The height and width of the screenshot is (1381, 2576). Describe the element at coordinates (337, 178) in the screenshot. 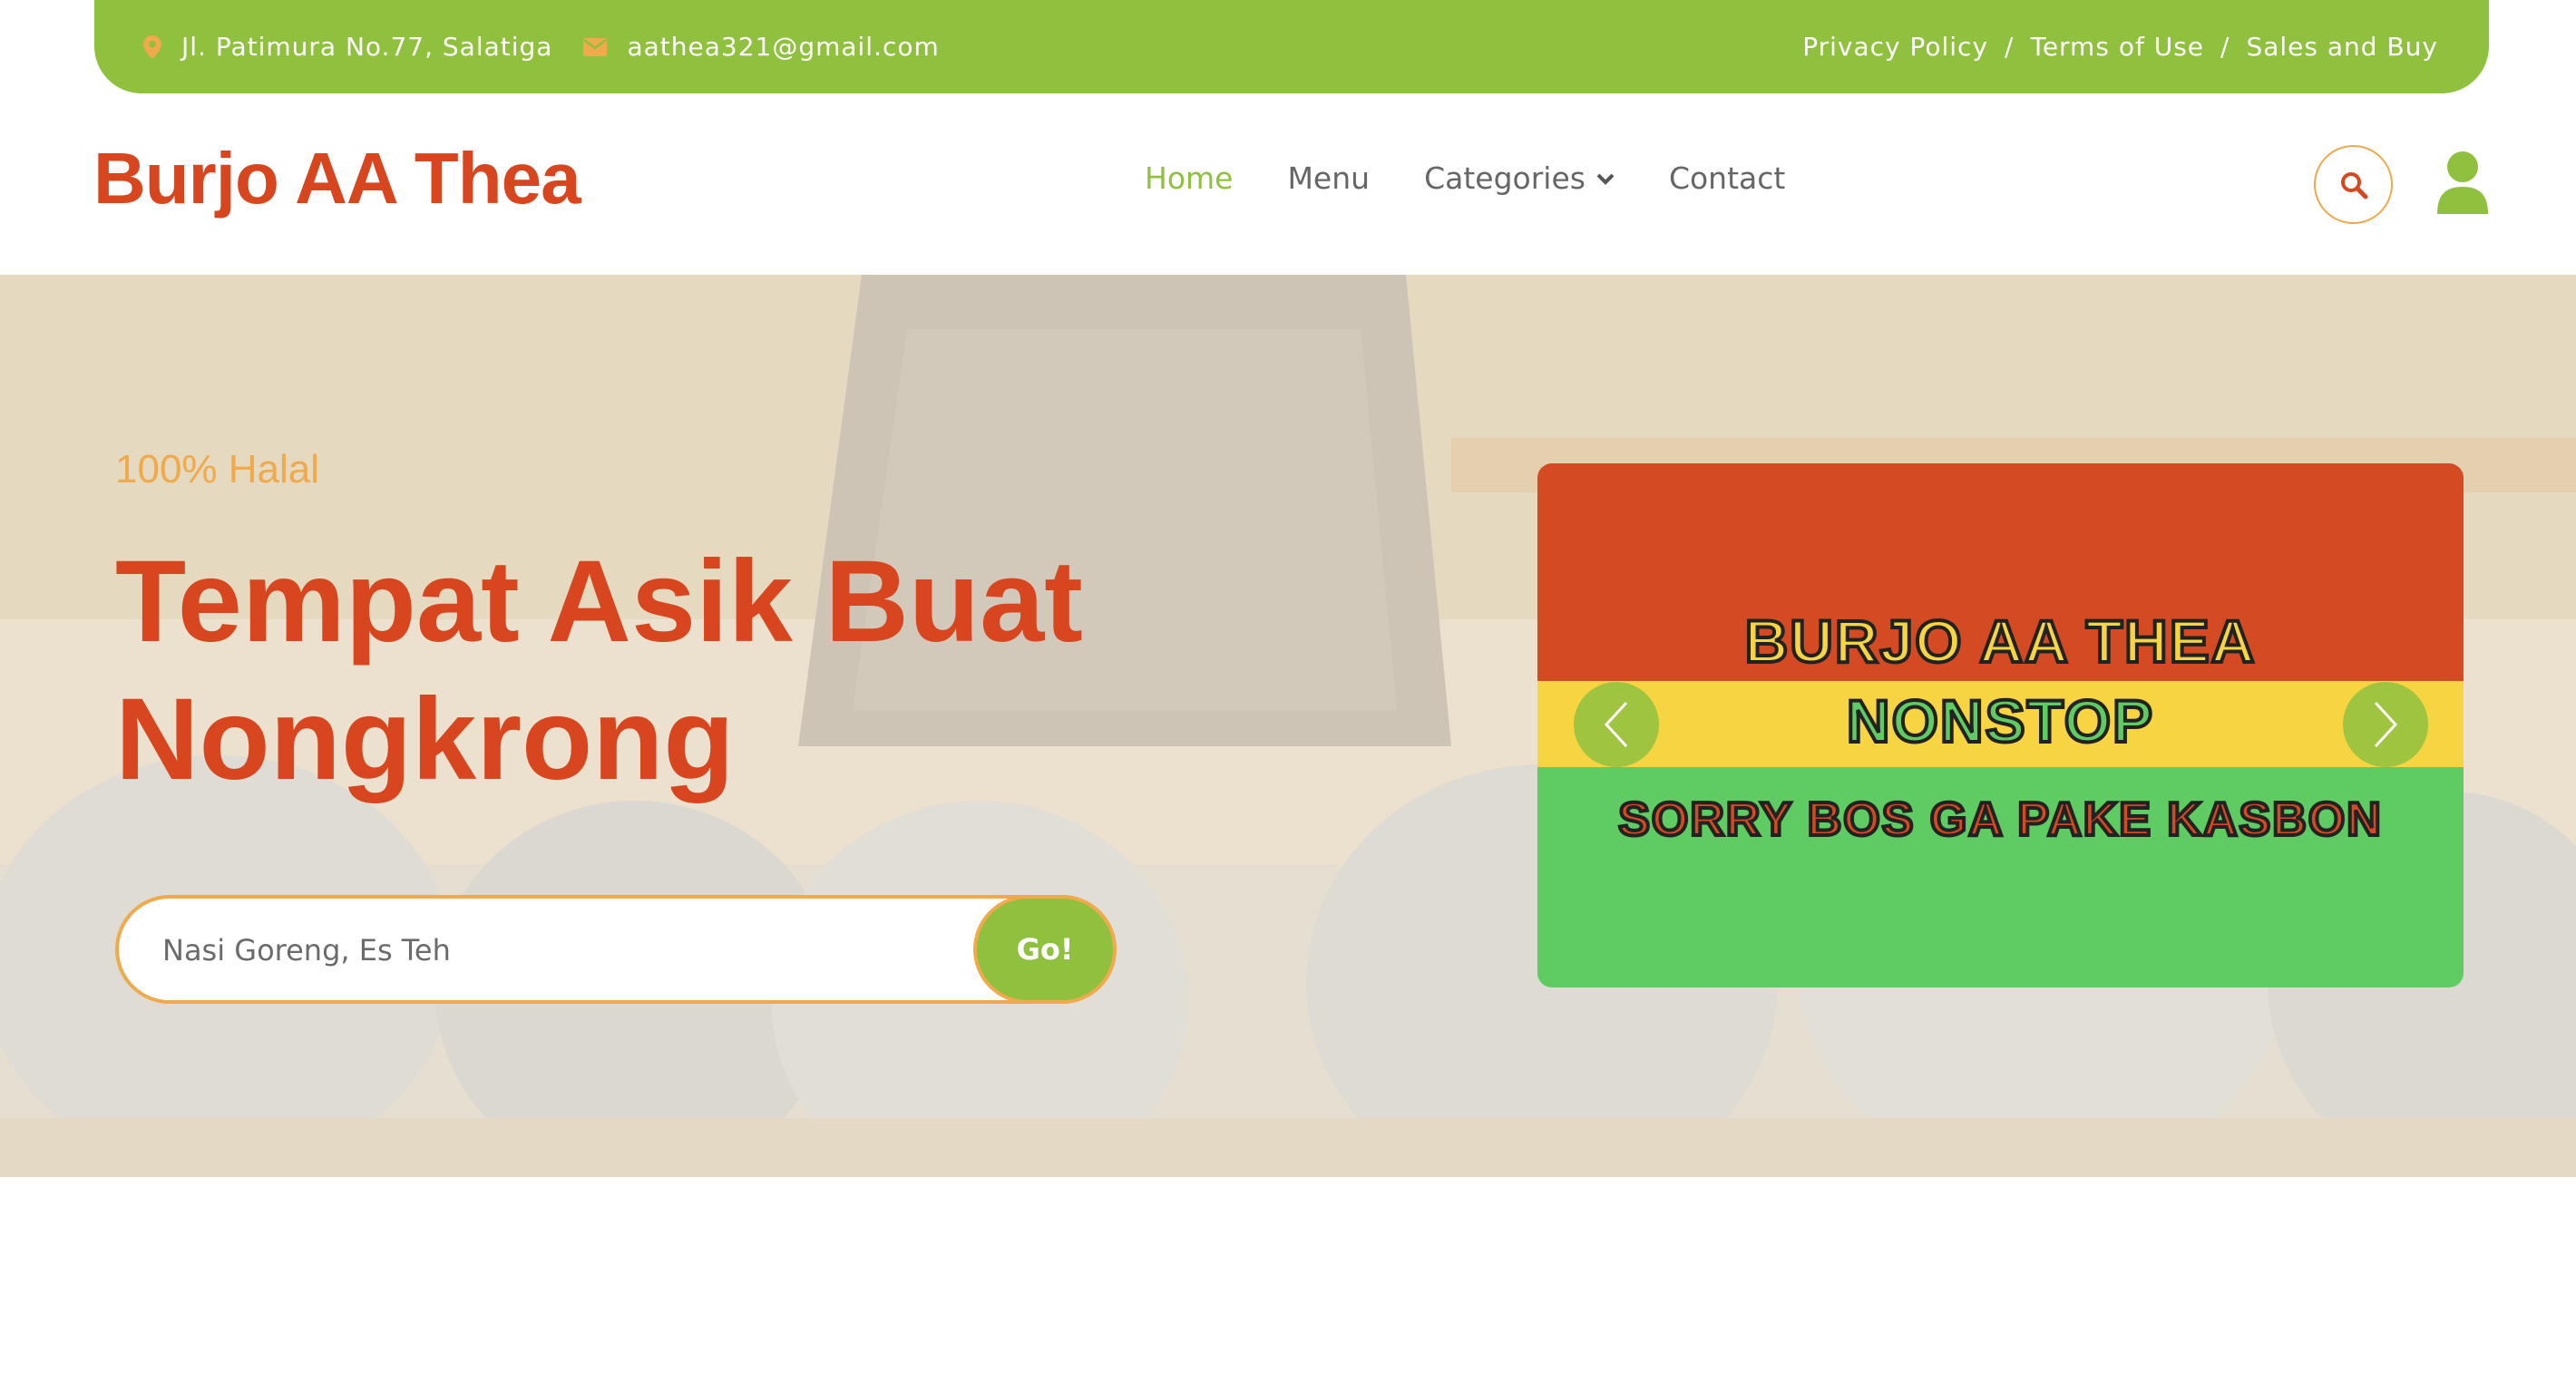

I see `site-logo: Burjo AA Thea` at that location.